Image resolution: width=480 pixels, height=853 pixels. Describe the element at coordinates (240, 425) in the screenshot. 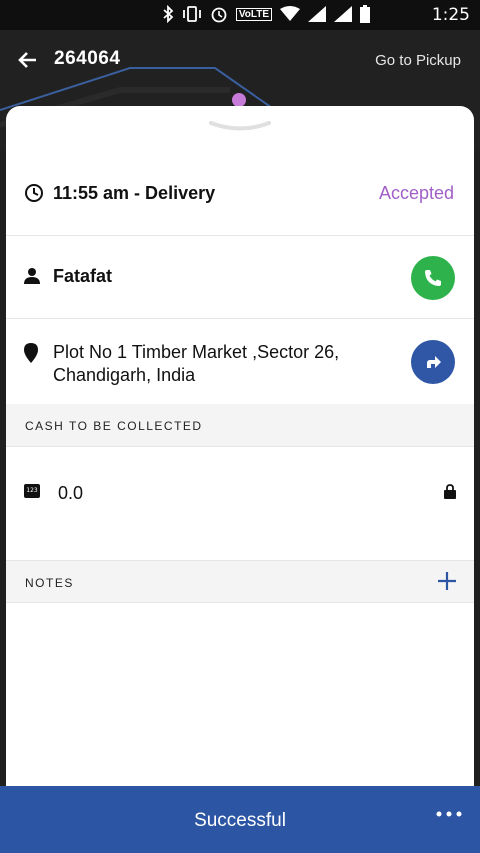

I see `cash-section-header: CASH TO BE COLLECTED` at that location.